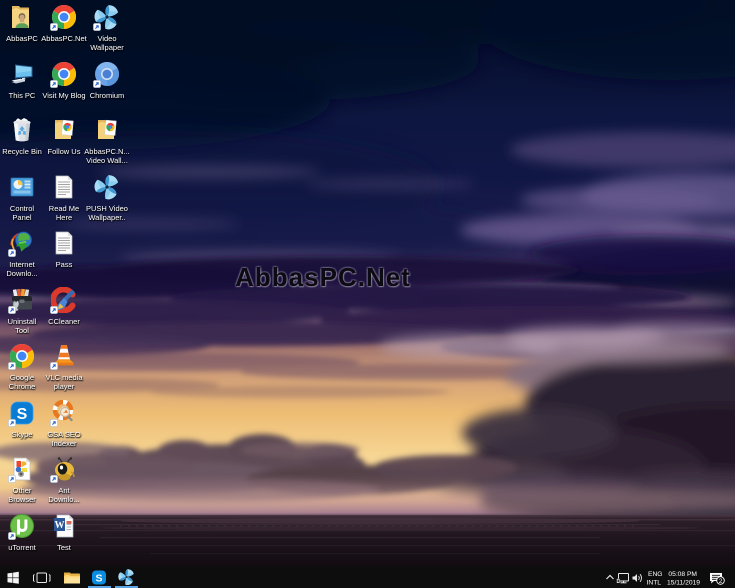  What do you see at coordinates (654, 583) in the screenshot?
I see `svg-text: INTL` at bounding box center [654, 583].